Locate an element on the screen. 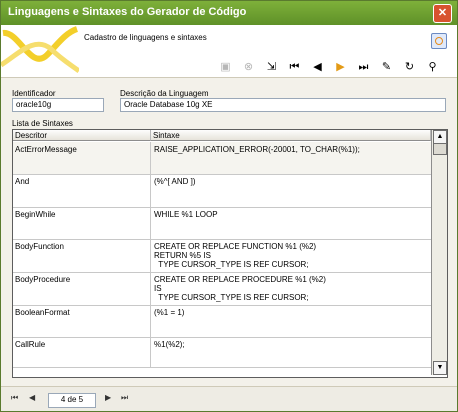  previous-record-icon: ◀ is located at coordinates (317, 67).